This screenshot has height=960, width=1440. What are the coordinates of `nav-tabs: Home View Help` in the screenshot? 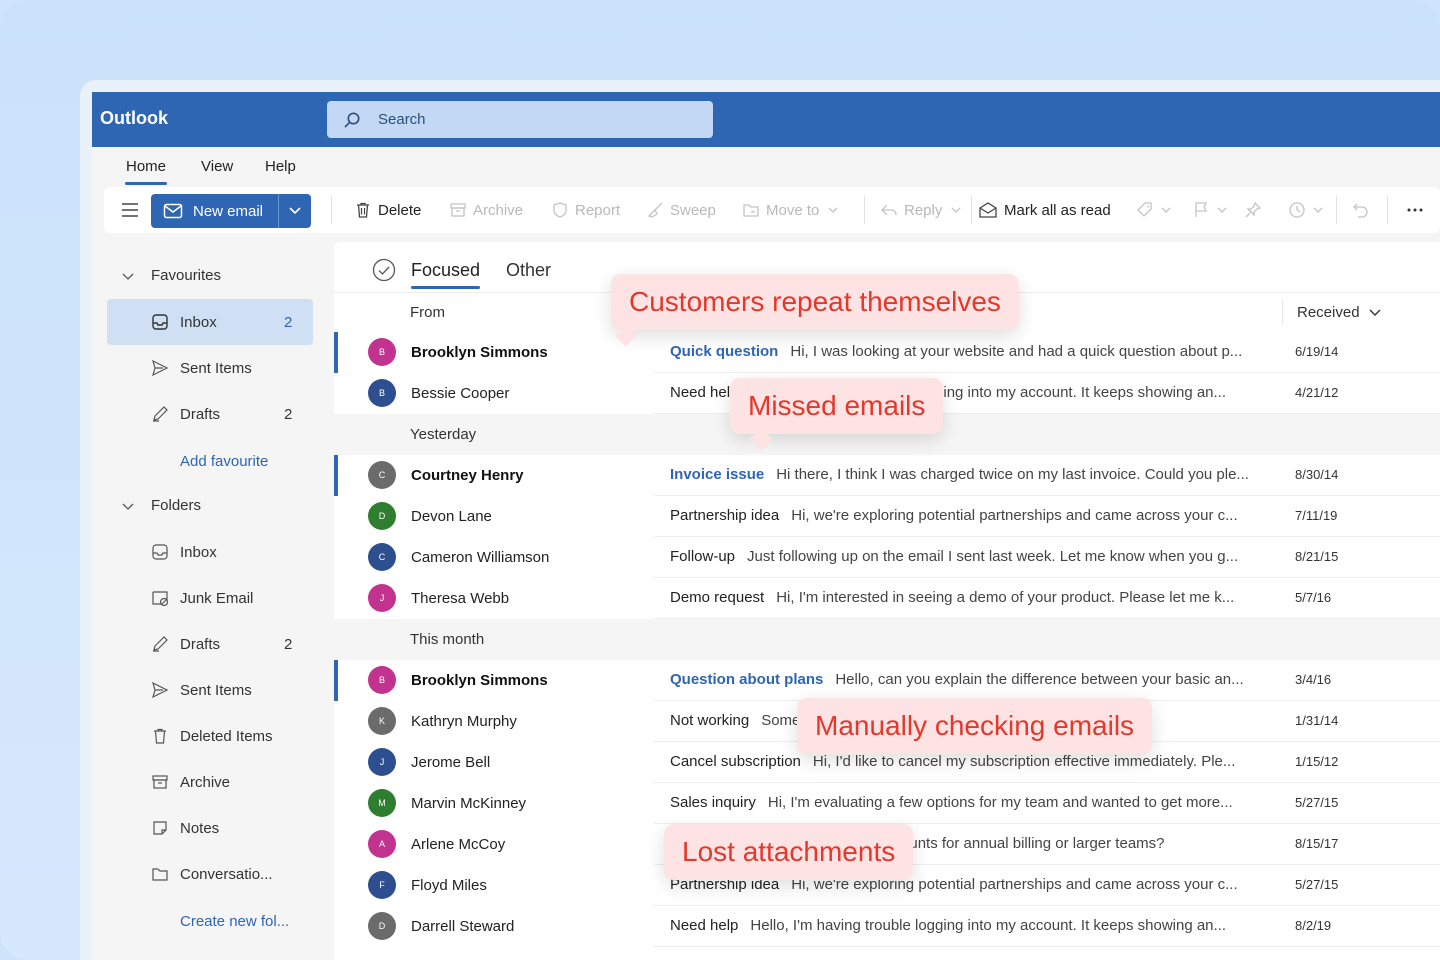 It's located at (766, 167).